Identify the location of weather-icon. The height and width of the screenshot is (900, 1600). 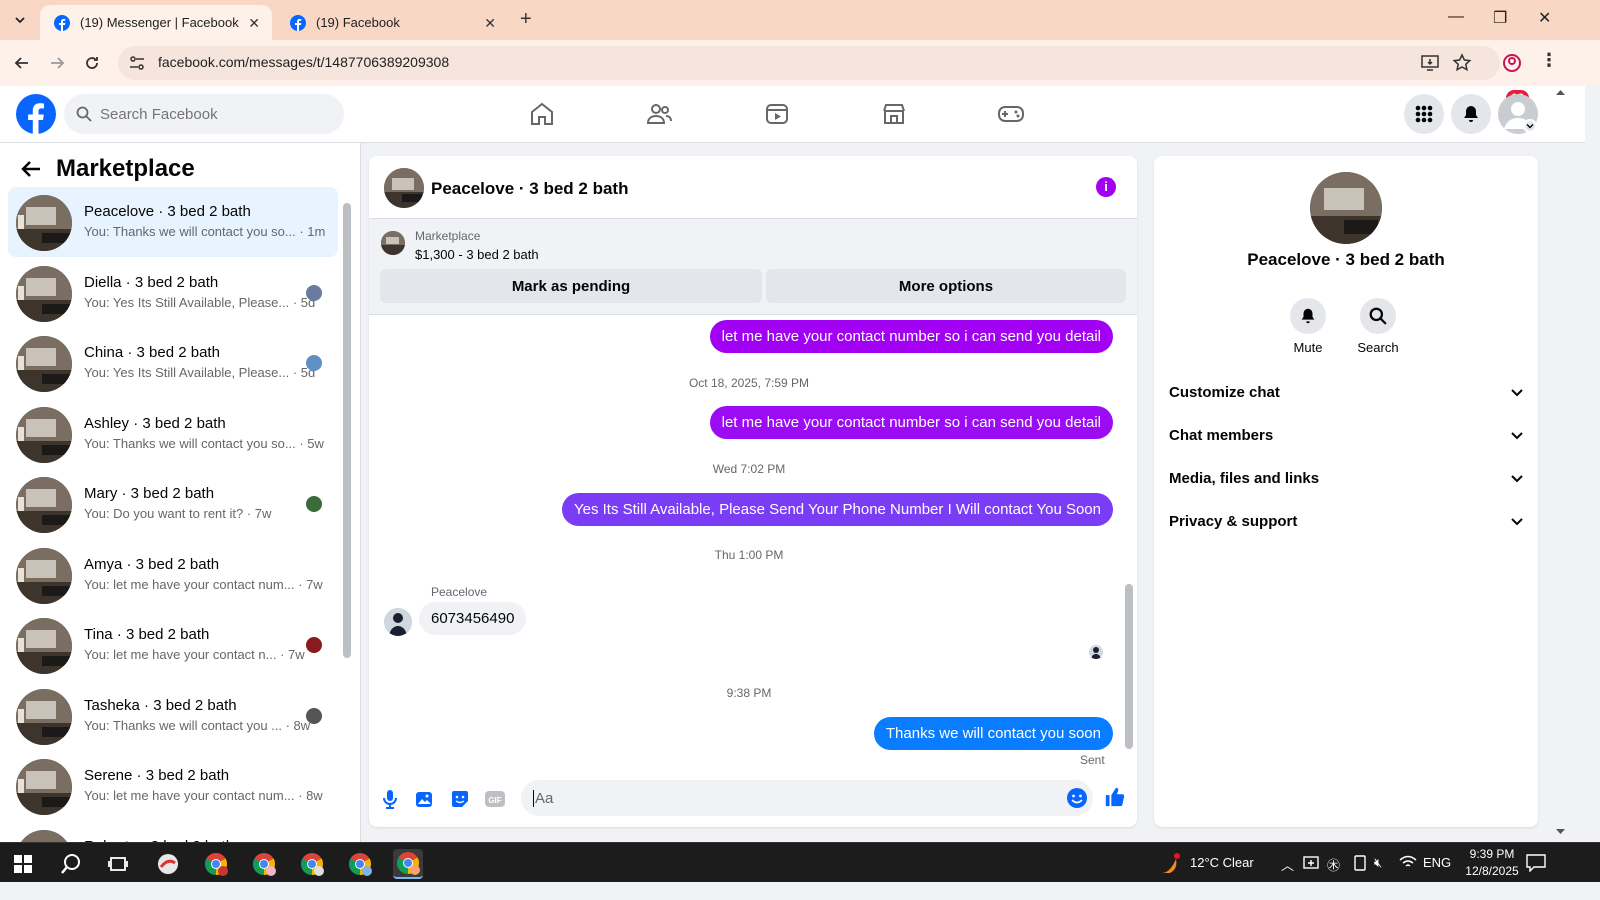
(1170, 864).